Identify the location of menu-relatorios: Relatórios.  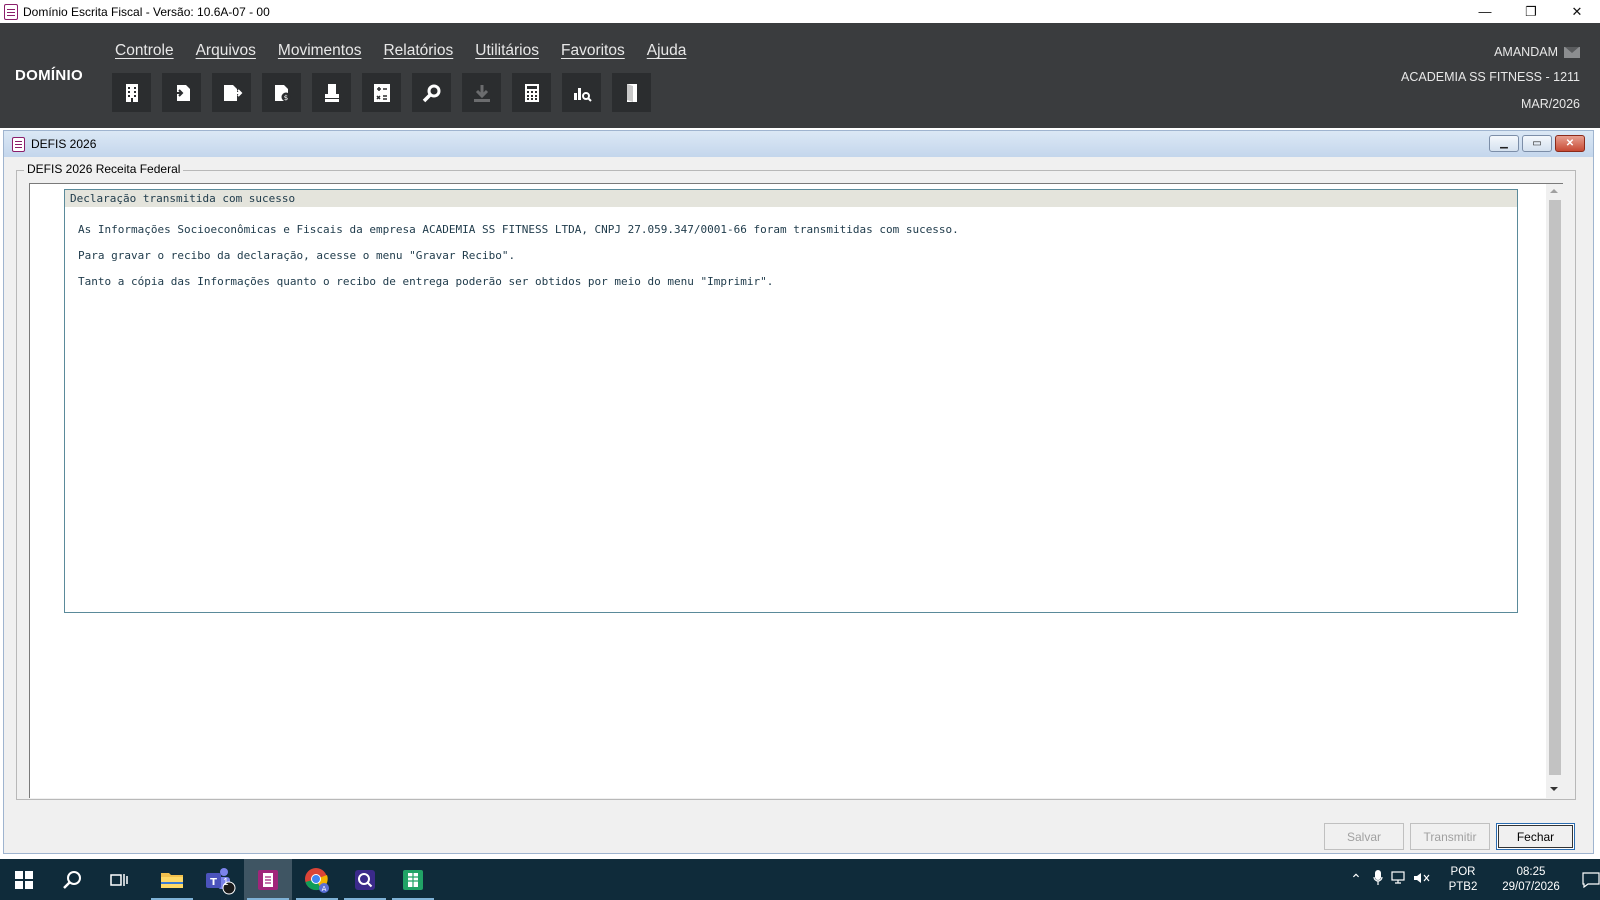
(418, 51).